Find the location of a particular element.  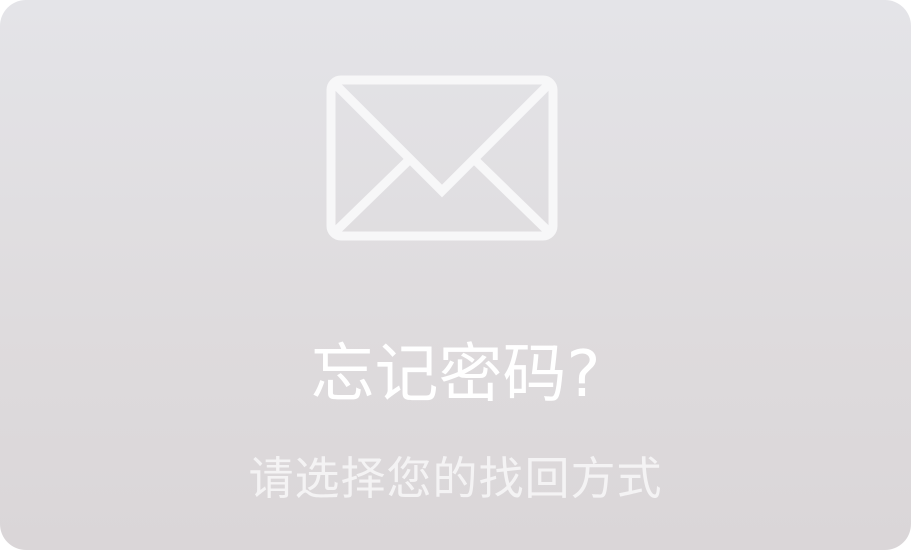

recovery-method-prompt: 请选择您的找回方式 is located at coordinates (455, 478).